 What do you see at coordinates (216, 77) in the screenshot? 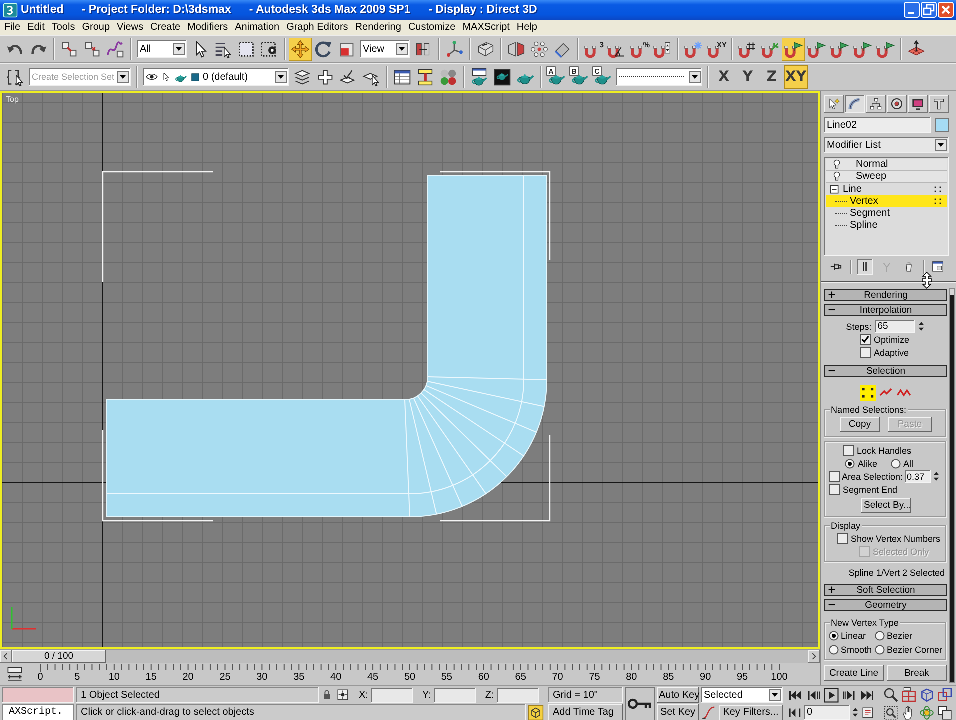
I see `layer-dropdown: 0 (default)` at bounding box center [216, 77].